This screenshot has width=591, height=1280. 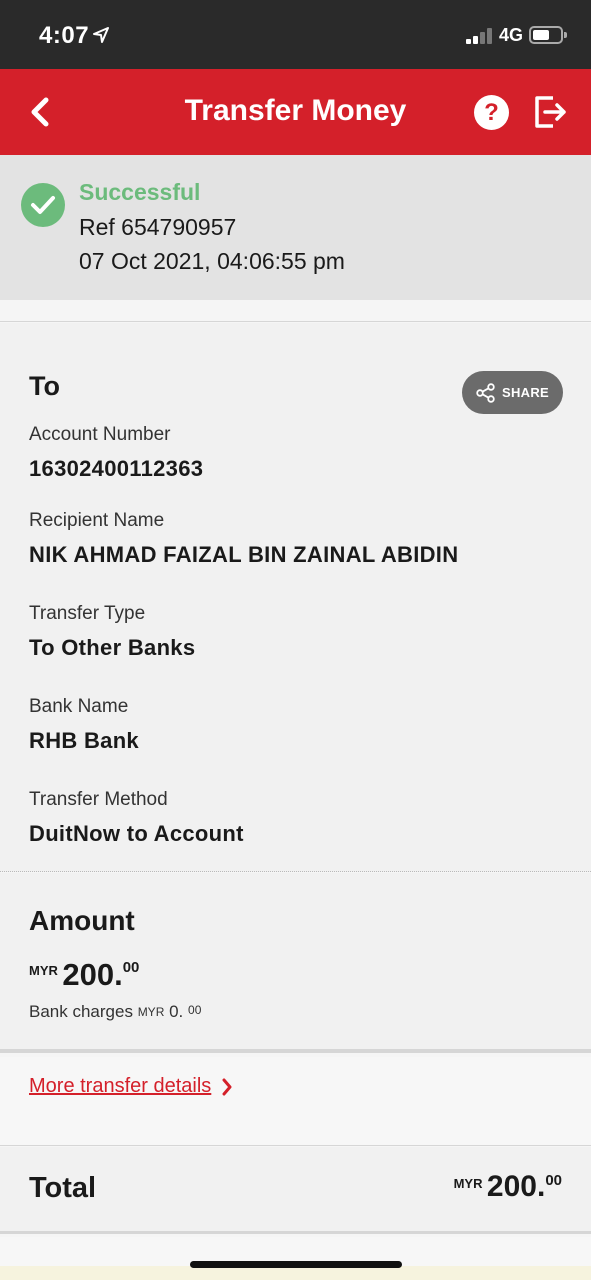 What do you see at coordinates (511, 35) in the screenshot?
I see `network-type: 4G` at bounding box center [511, 35].